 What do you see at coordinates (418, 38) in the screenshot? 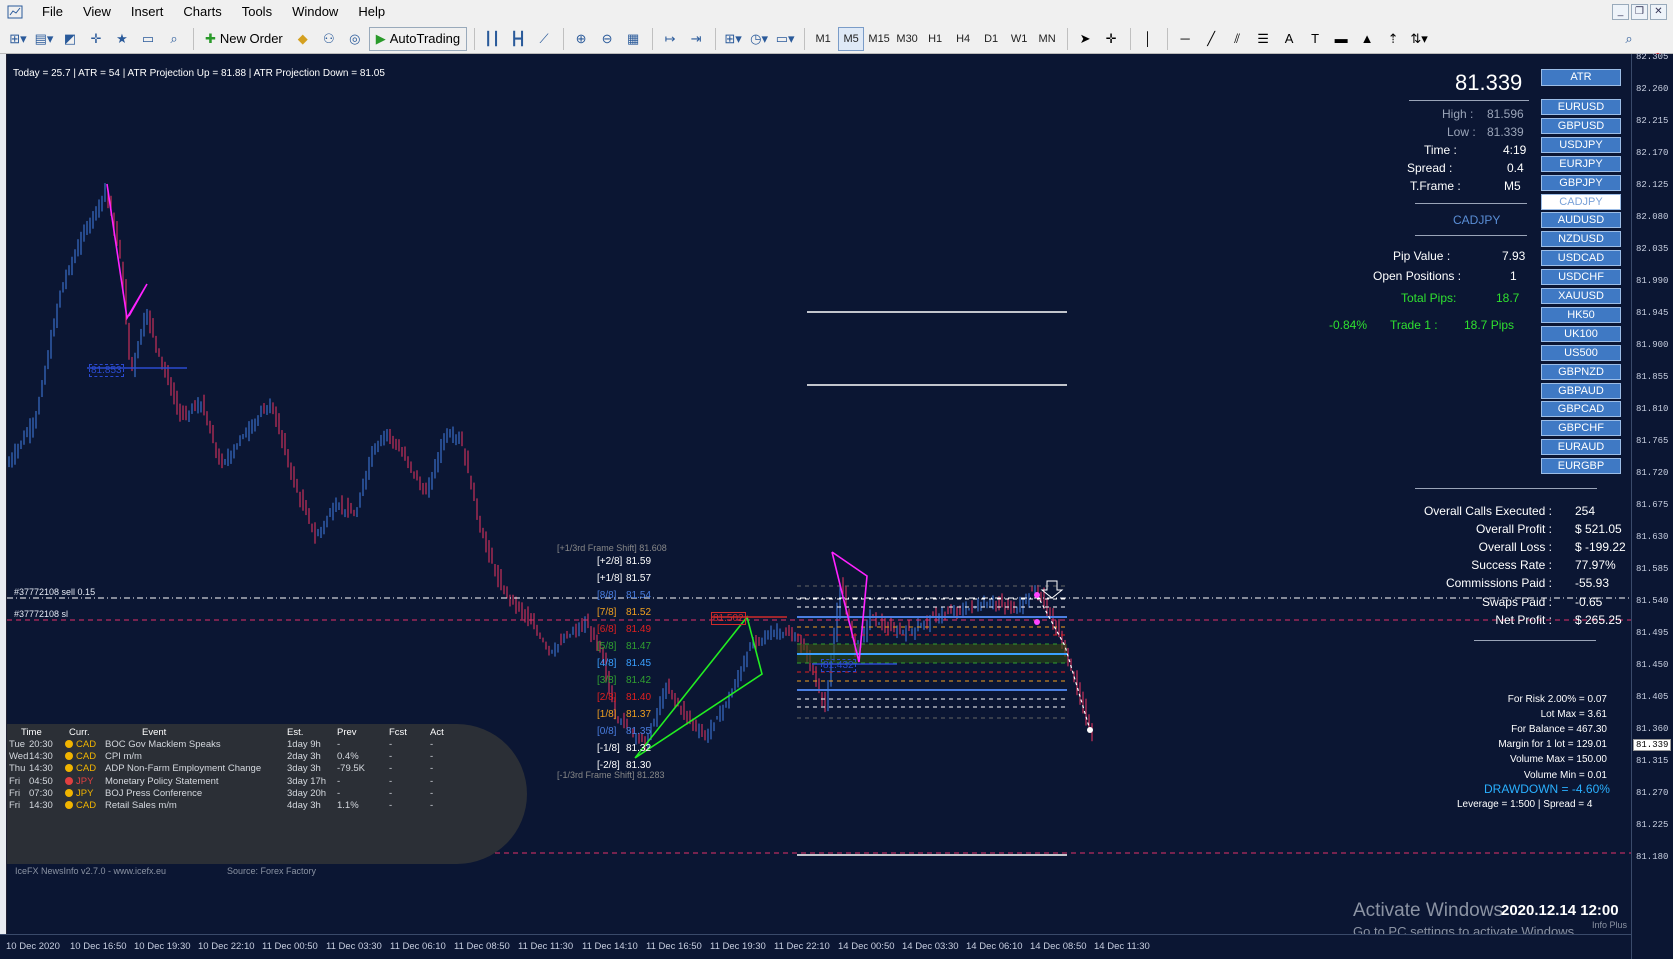
I see `autotrading-button: ▶ AutoTrading` at bounding box center [418, 38].